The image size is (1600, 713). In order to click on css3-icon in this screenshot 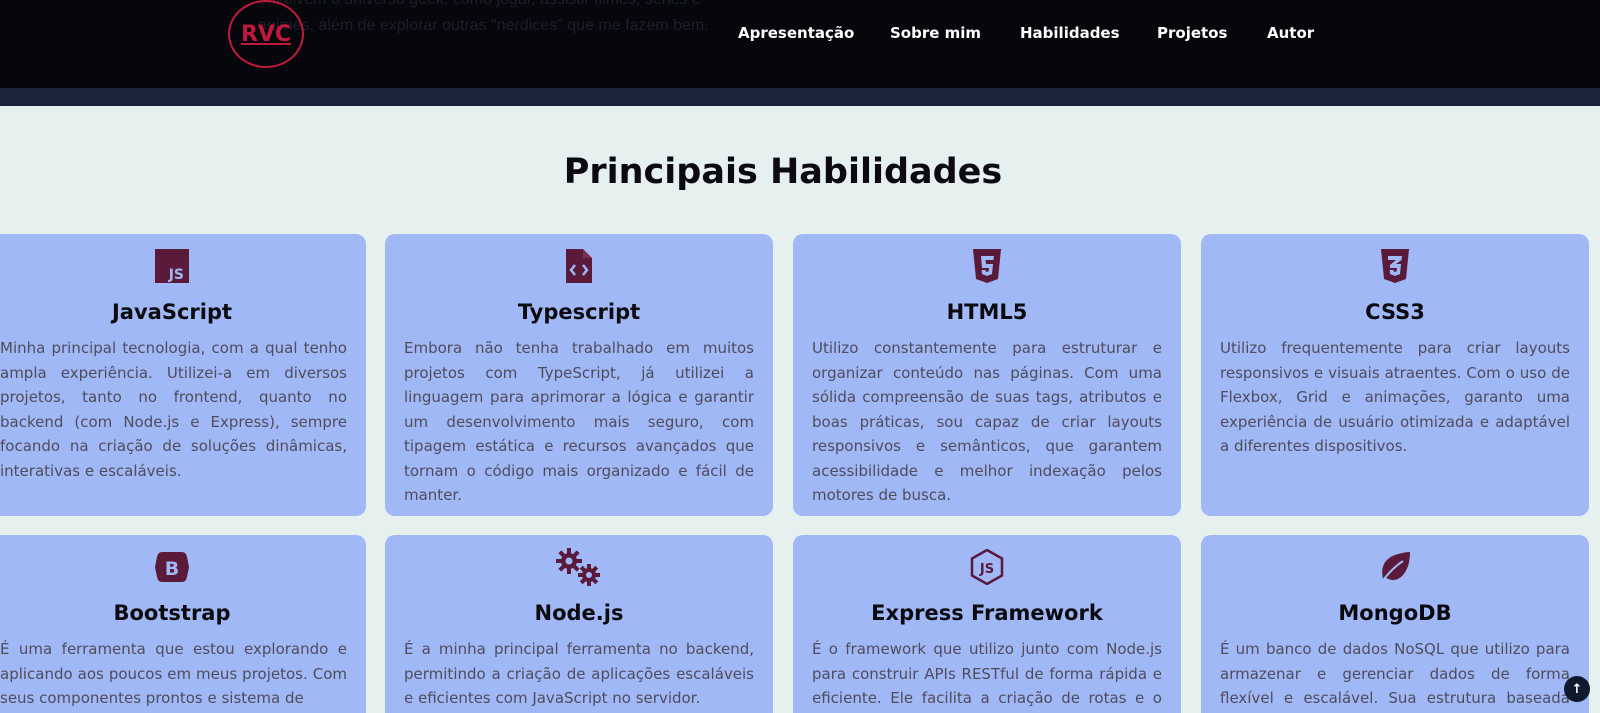, I will do `click(1395, 266)`.